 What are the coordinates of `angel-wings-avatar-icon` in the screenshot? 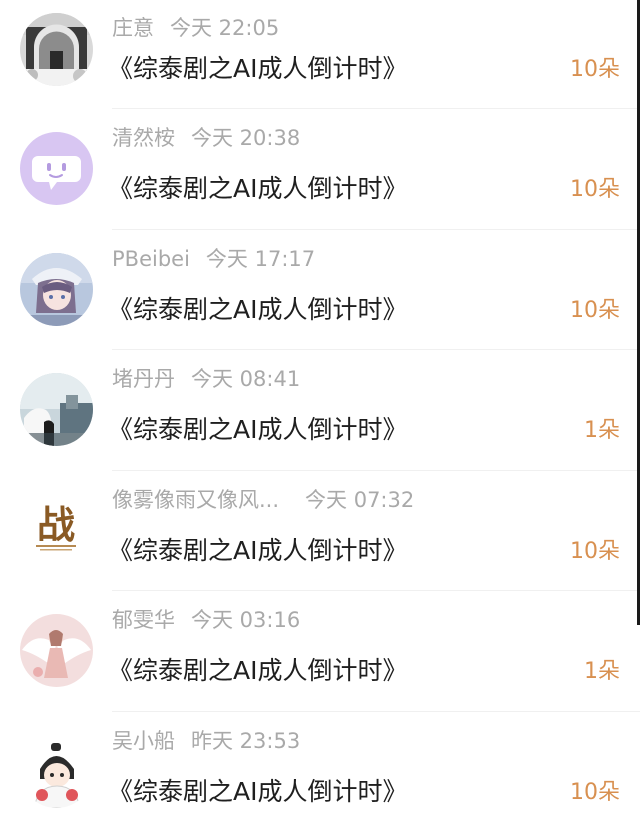 It's located at (56, 650).